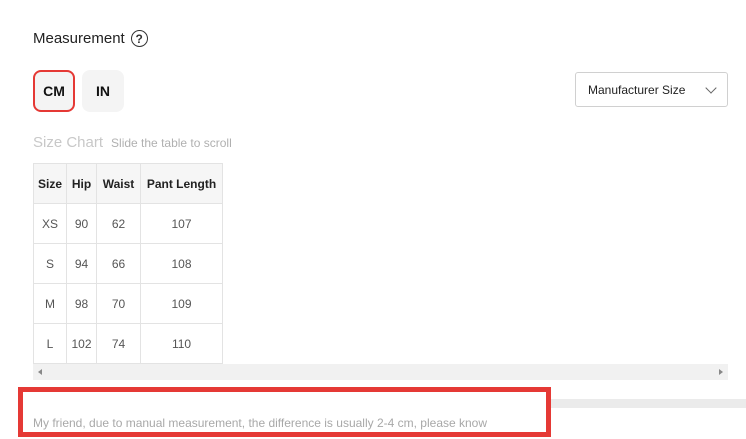  Describe the element at coordinates (182, 303) in the screenshot. I see `cell-pant-length: 109` at that location.